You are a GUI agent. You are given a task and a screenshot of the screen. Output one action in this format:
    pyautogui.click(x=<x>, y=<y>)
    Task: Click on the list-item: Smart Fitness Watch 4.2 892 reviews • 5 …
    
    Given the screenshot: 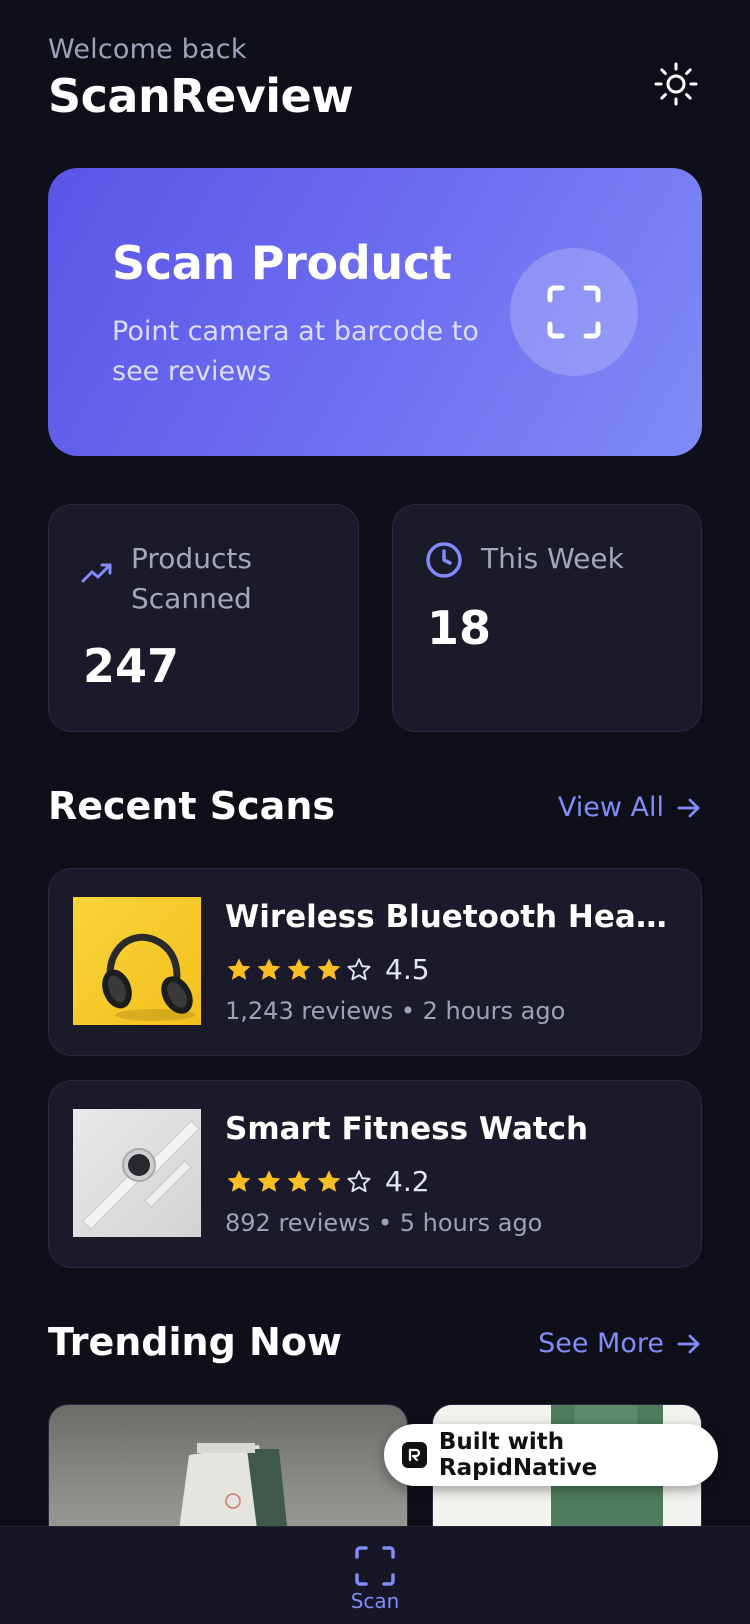 What is the action you would take?
    pyautogui.click(x=375, y=1174)
    